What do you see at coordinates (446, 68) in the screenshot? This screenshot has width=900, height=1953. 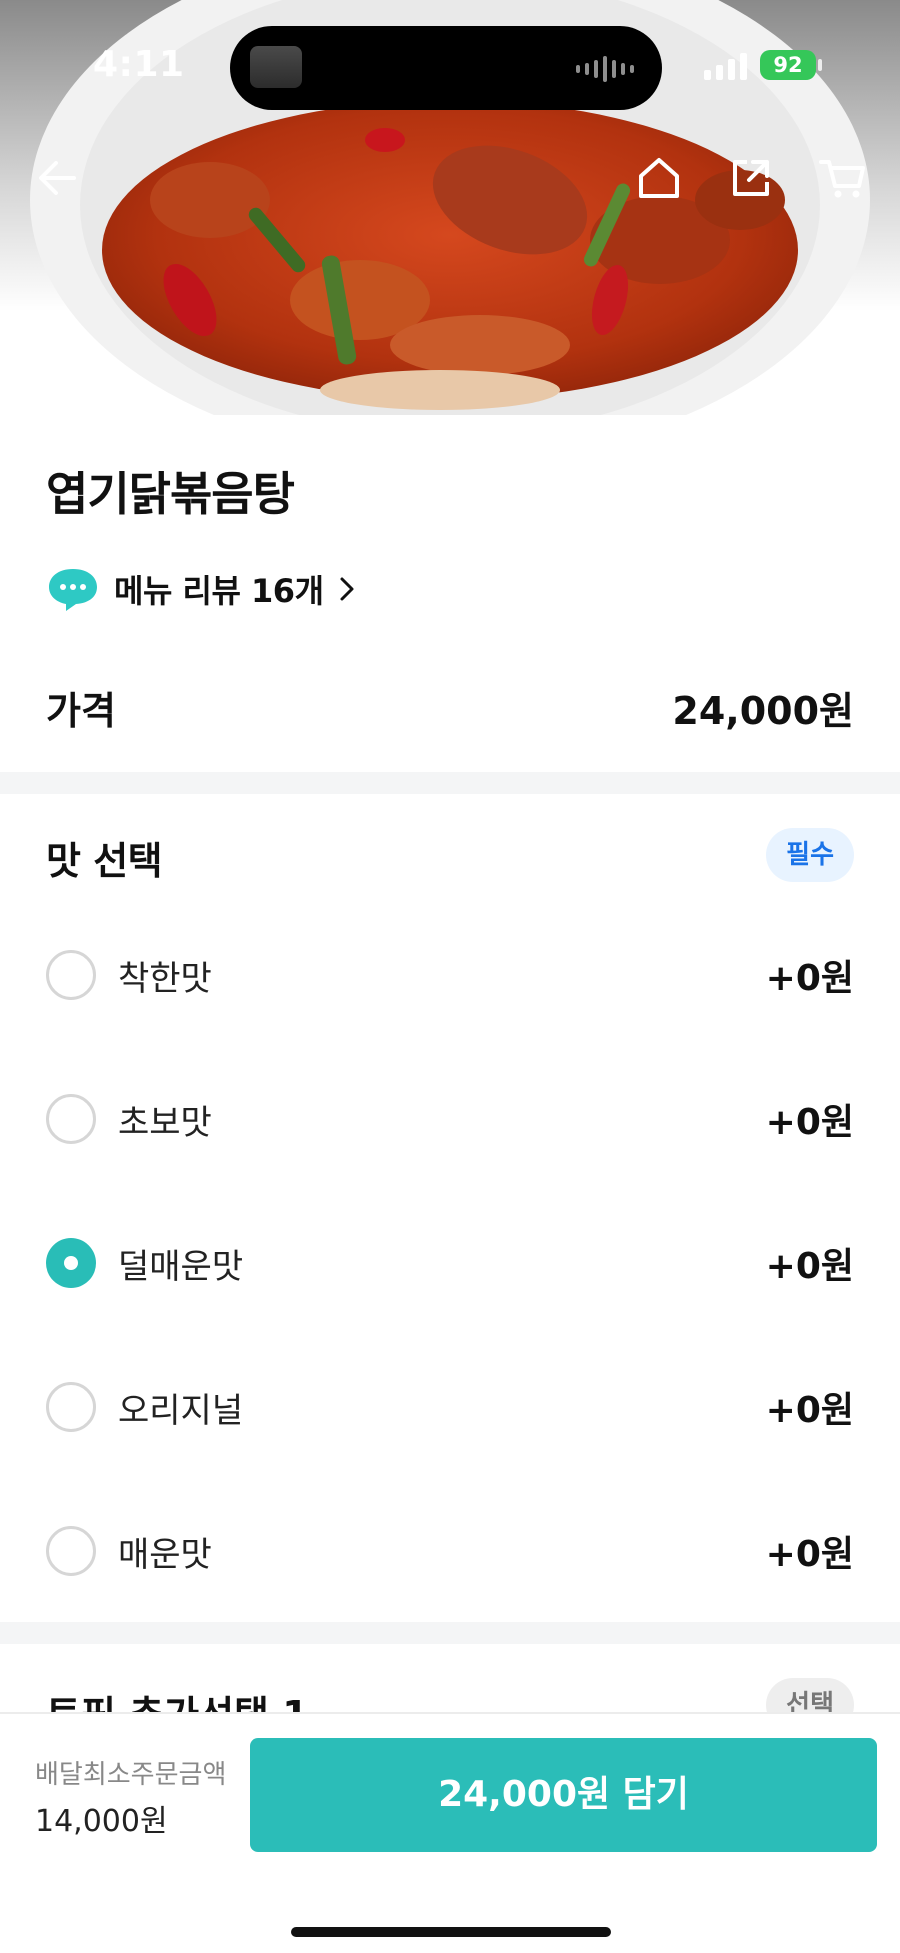 I see `dynamic-island` at bounding box center [446, 68].